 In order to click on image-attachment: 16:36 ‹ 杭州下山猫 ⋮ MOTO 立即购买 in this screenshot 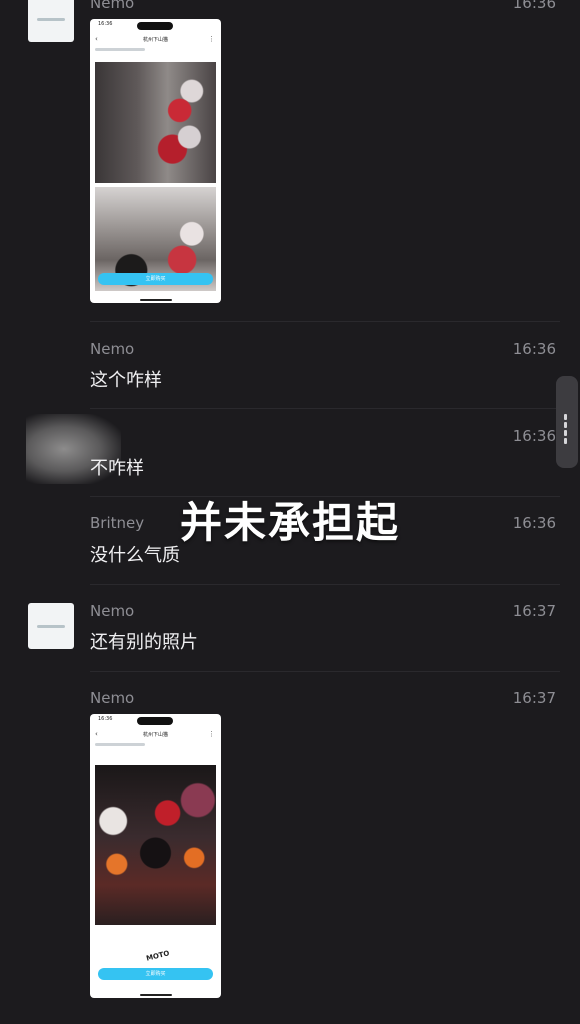, I will do `click(155, 856)`.